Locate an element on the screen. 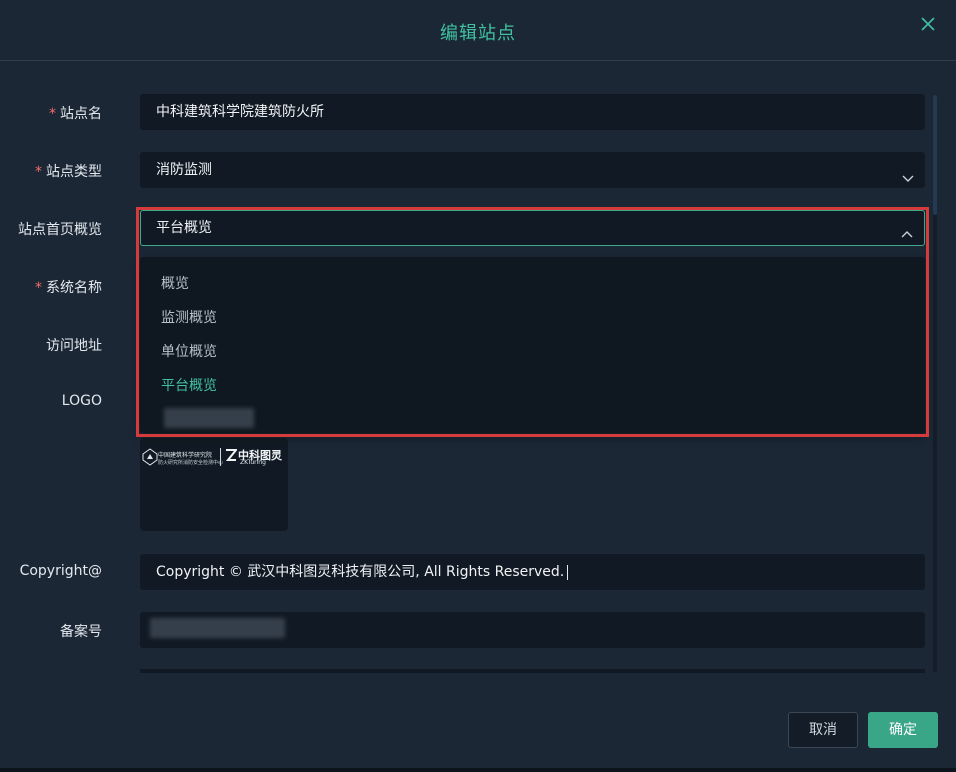 The height and width of the screenshot is (772, 956). logo-divider is located at coordinates (220, 457).